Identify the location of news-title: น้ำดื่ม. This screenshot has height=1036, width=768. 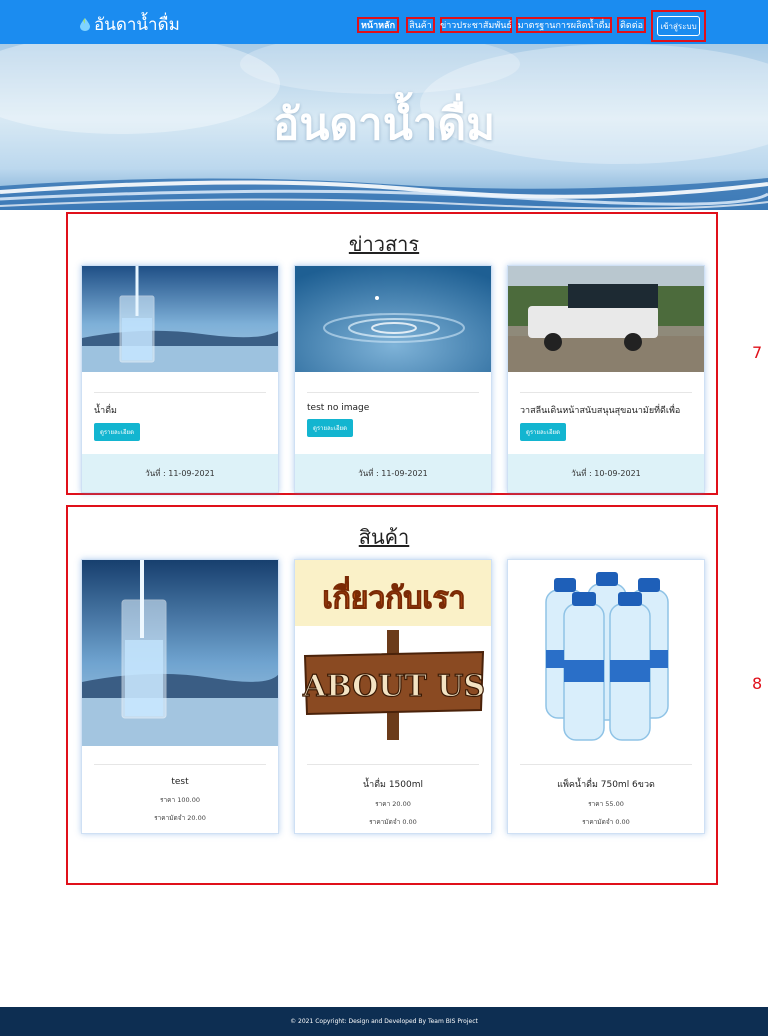
(105, 411).